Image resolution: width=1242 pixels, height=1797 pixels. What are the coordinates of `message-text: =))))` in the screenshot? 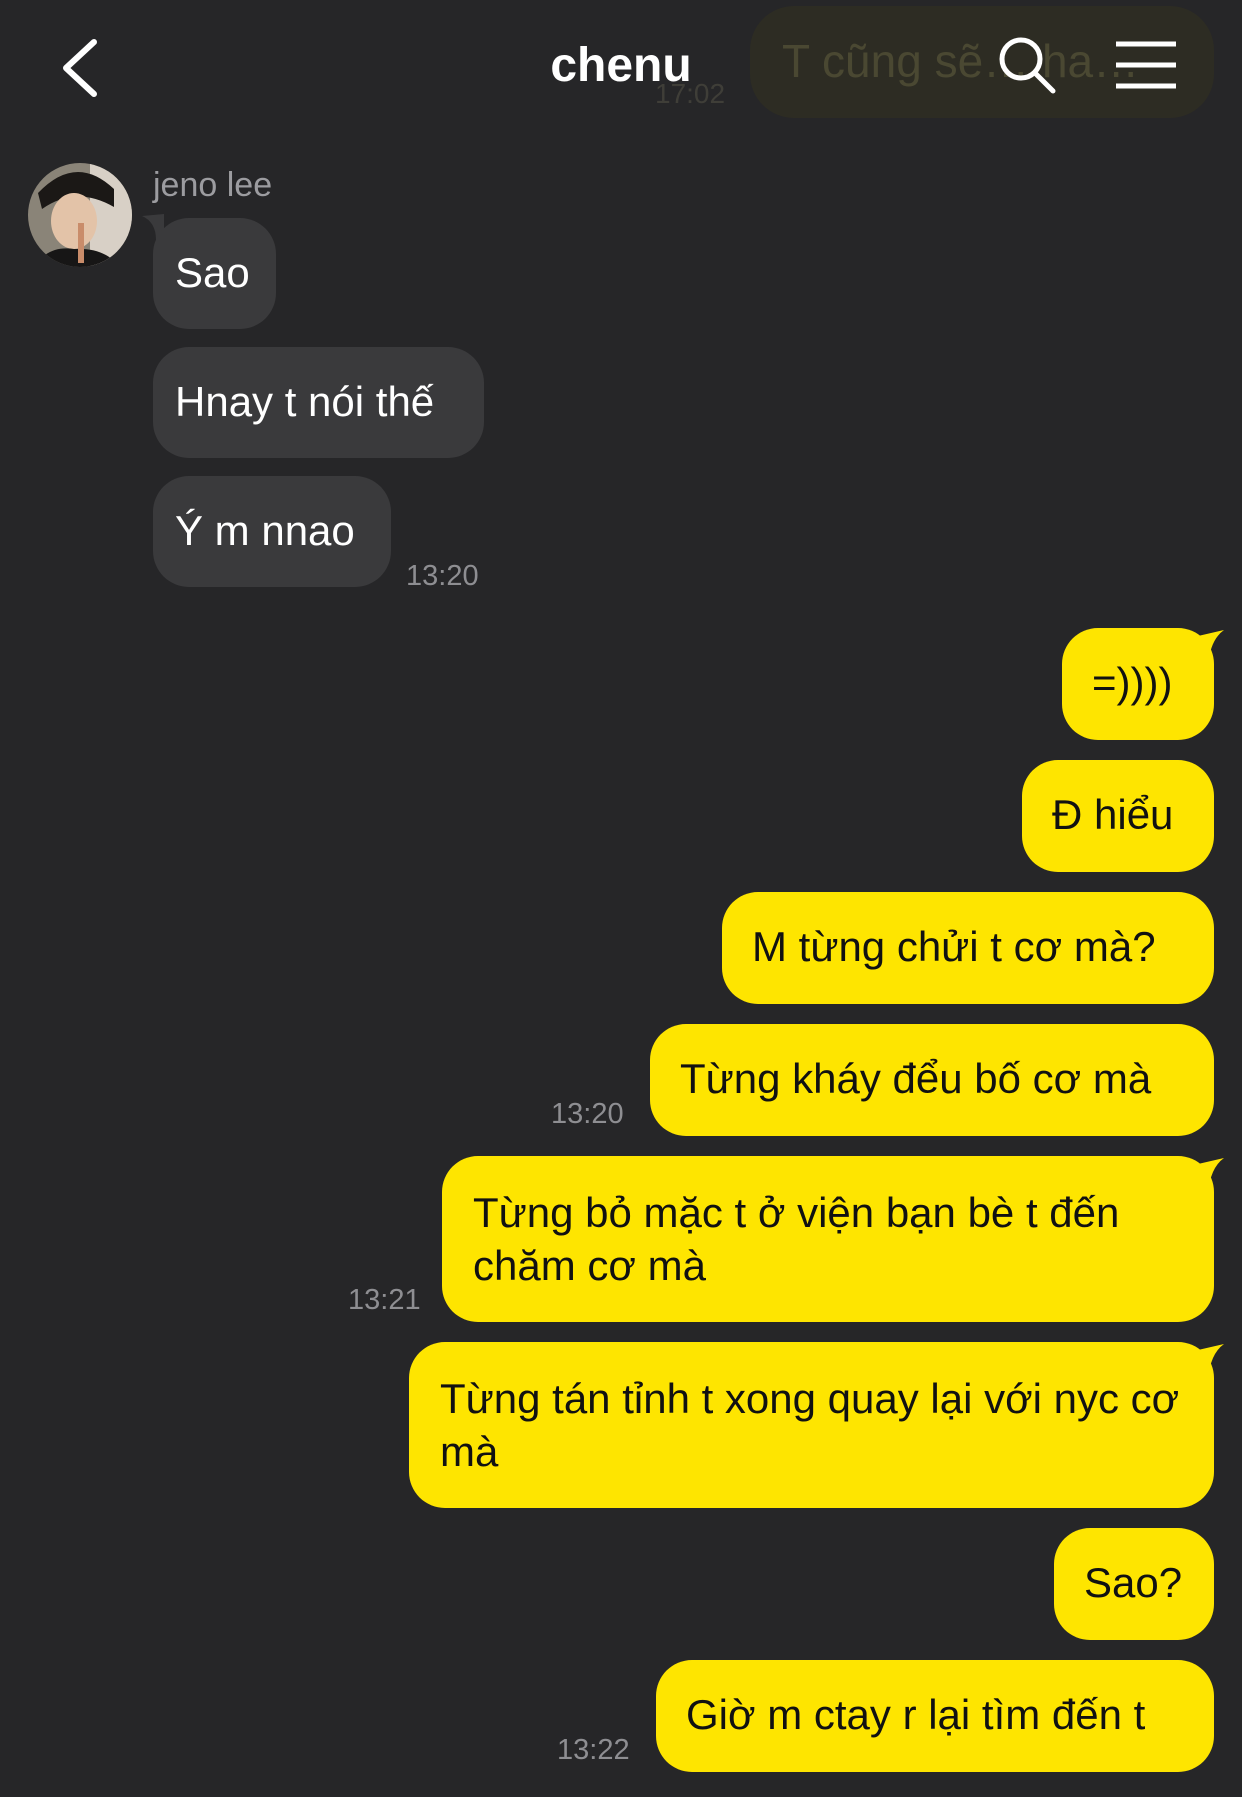 It's located at (1132, 682).